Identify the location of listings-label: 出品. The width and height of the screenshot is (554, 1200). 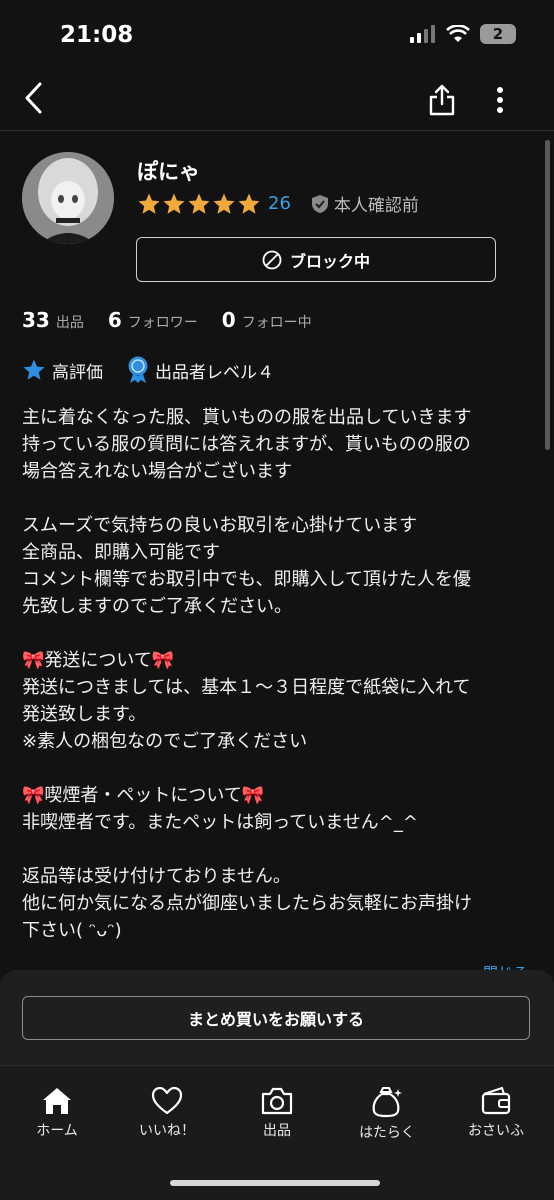
(69, 323).